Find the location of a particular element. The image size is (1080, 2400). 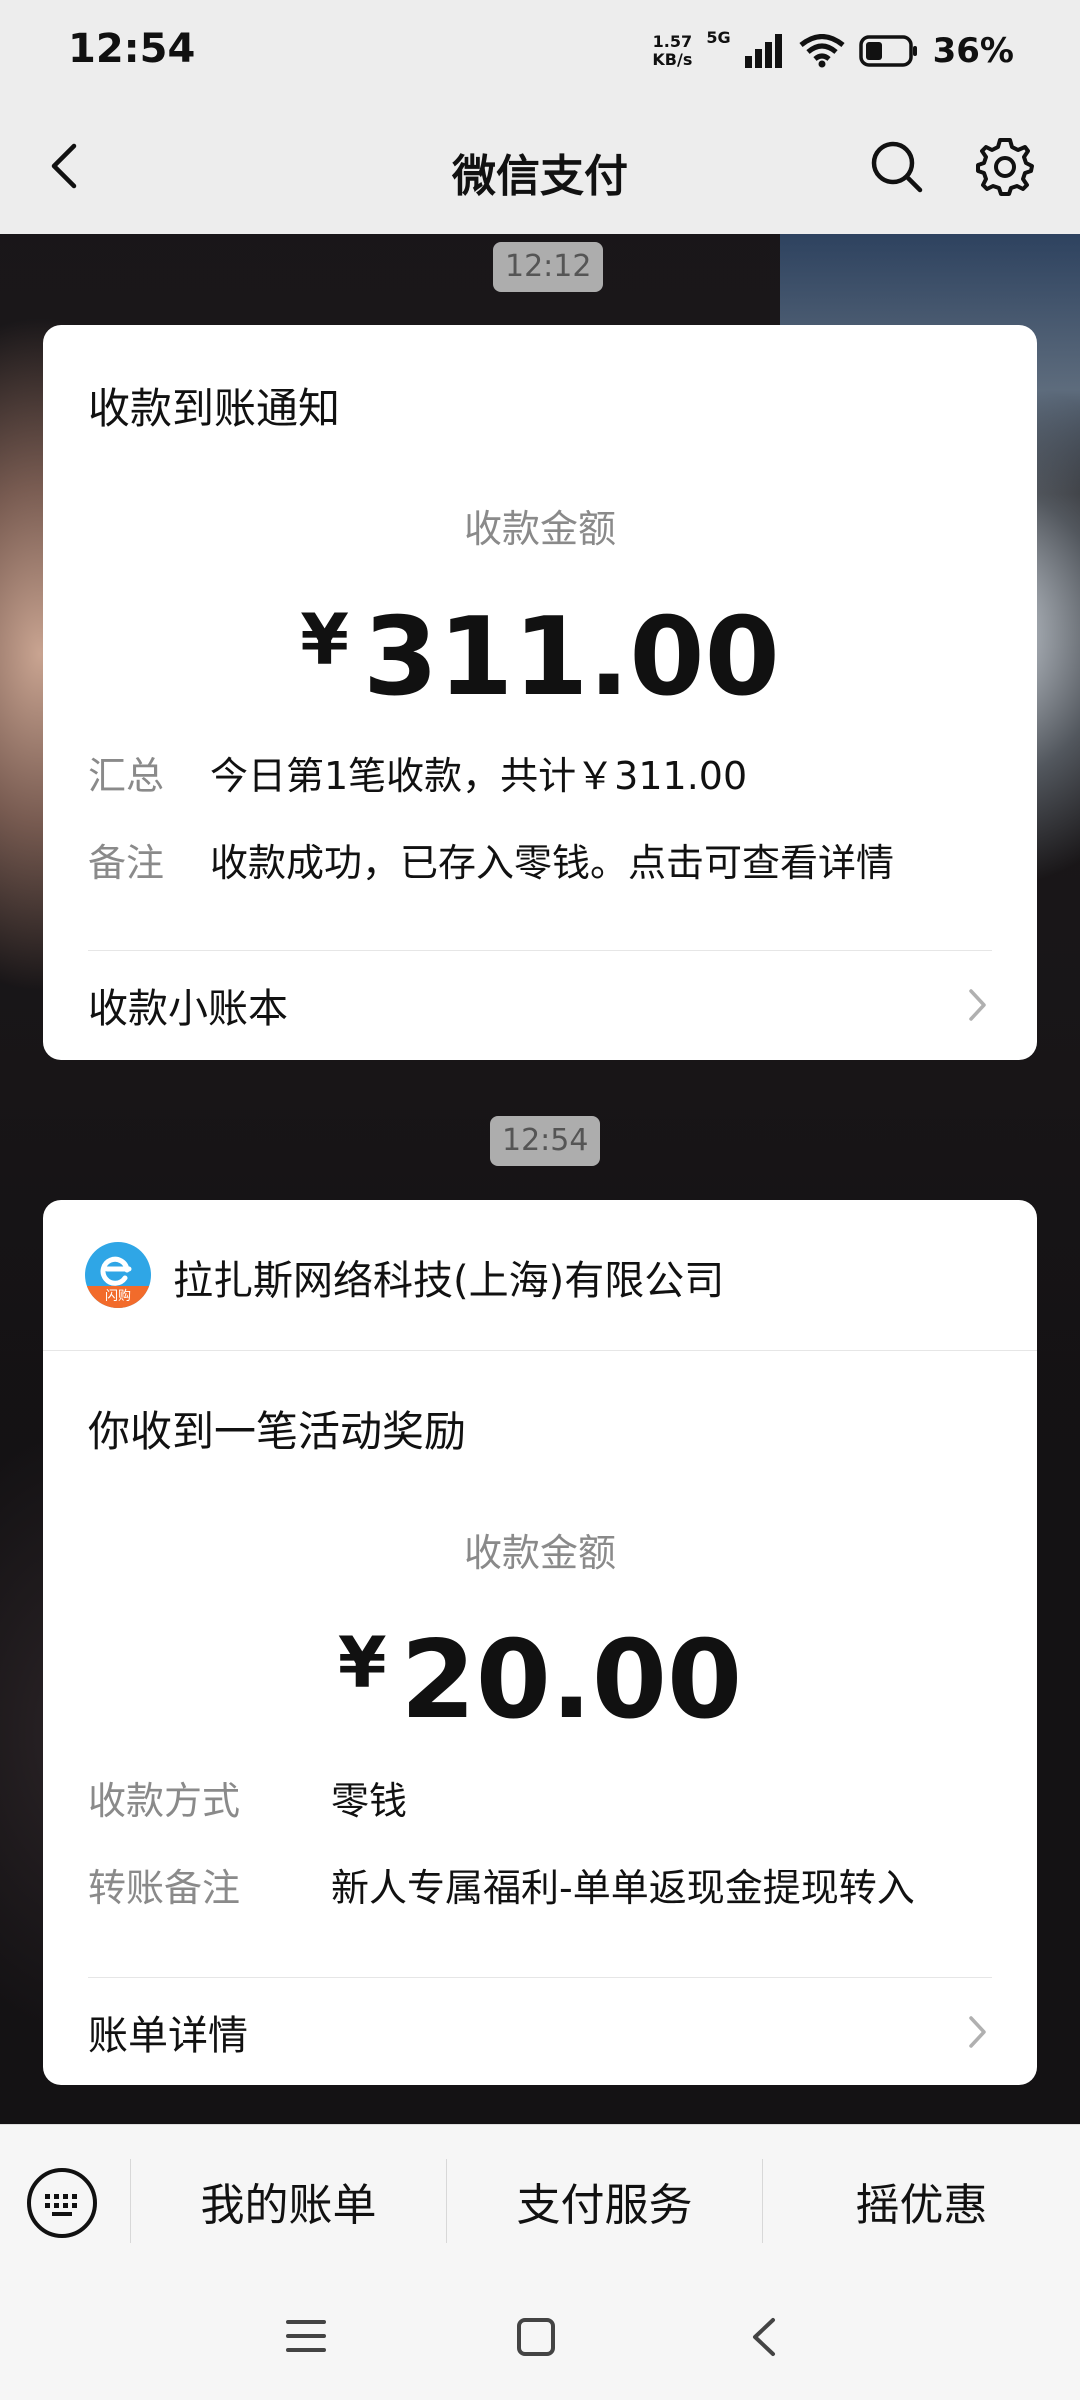

note-value: 收款成功，已存入零钱。点击可查看详情 is located at coordinates (552, 863).